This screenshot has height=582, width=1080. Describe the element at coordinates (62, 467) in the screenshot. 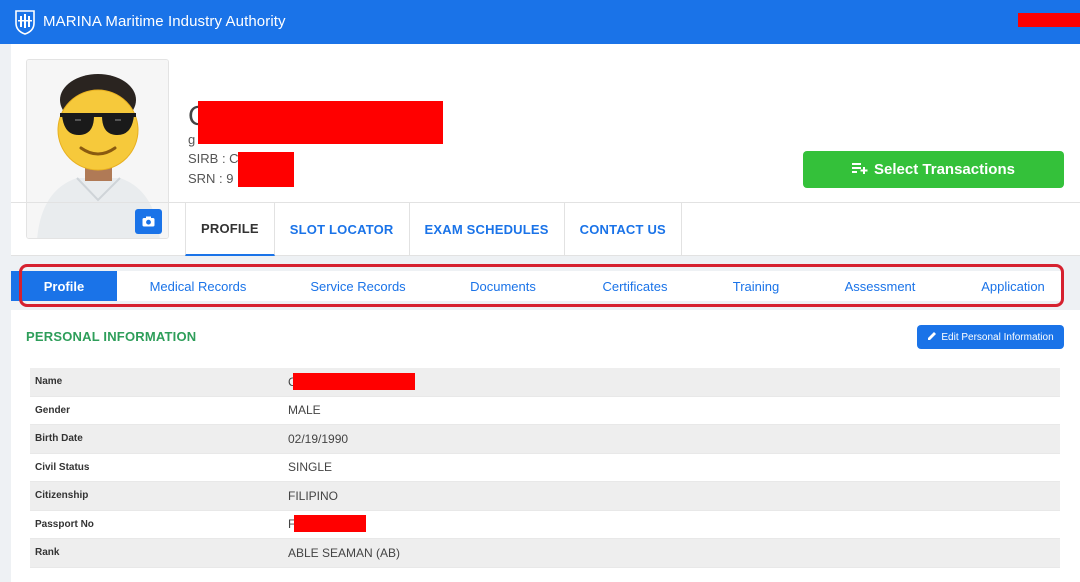

I see `row-label: Civil Status` at that location.